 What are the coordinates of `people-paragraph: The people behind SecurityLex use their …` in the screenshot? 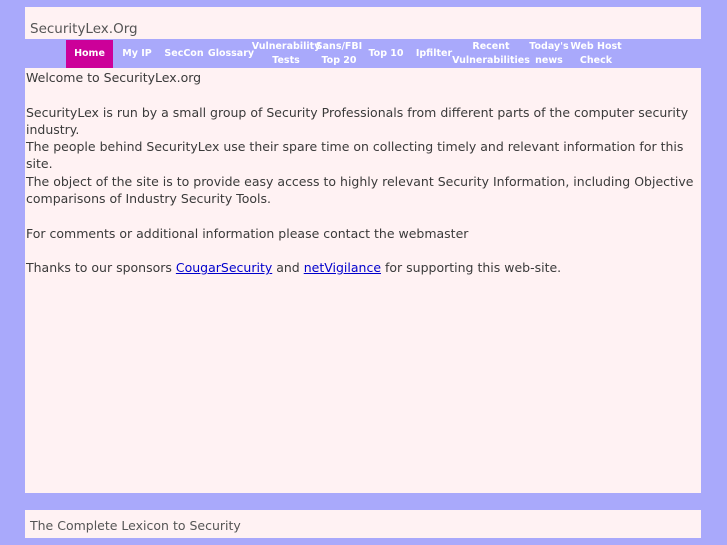 It's located at (355, 155).